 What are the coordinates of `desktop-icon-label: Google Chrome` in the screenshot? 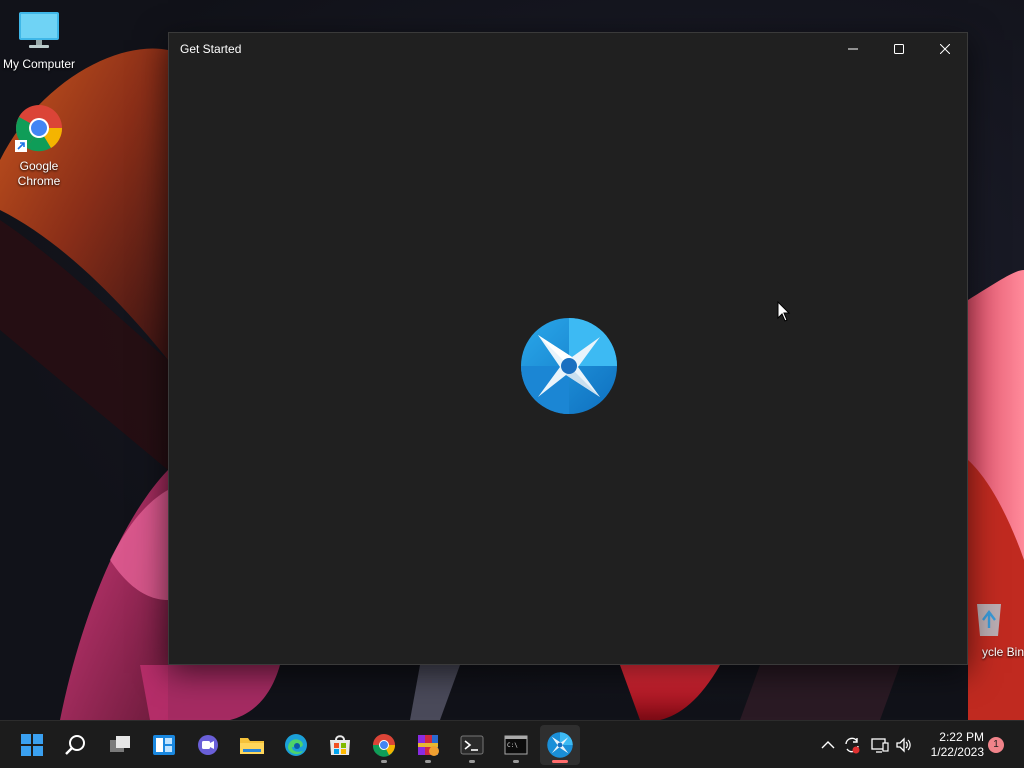 It's located at (39, 173).